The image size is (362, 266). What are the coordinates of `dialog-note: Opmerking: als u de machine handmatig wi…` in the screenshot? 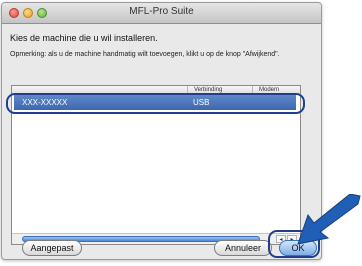 It's located at (145, 54).